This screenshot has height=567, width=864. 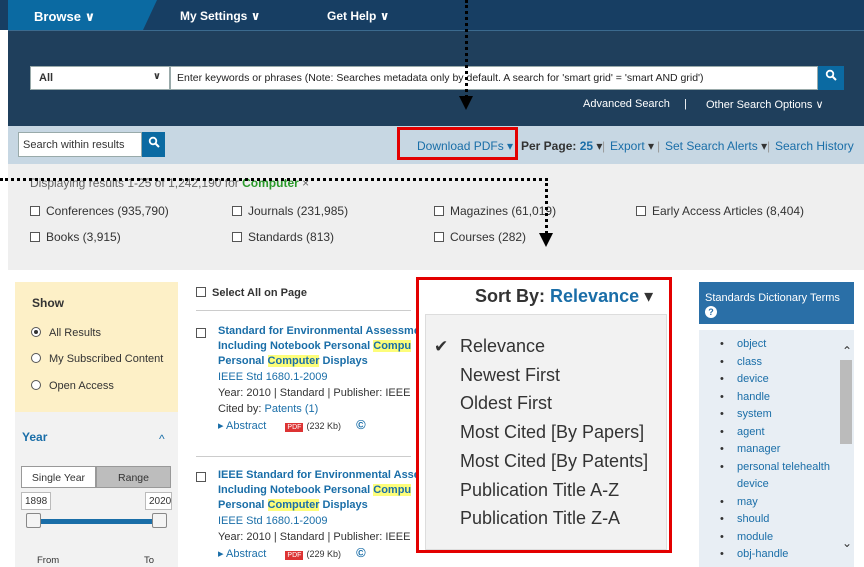 What do you see at coordinates (291, 237) in the screenshot?
I see `filter-label: Standards (813)` at bounding box center [291, 237].